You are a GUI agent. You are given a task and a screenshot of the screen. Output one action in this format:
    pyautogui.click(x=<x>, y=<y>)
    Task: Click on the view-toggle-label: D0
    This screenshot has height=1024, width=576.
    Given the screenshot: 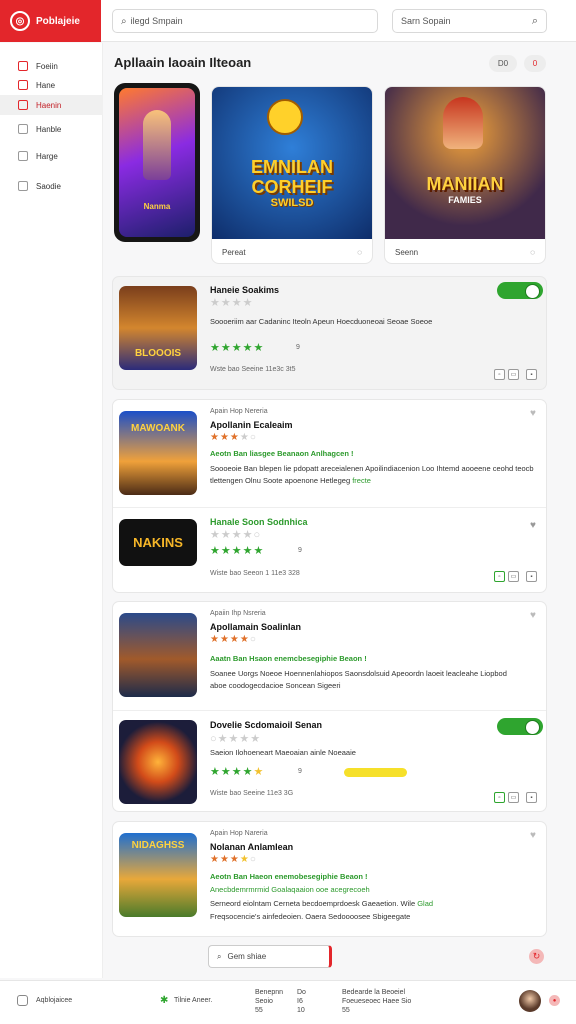 What is the action you would take?
    pyautogui.click(x=503, y=63)
    